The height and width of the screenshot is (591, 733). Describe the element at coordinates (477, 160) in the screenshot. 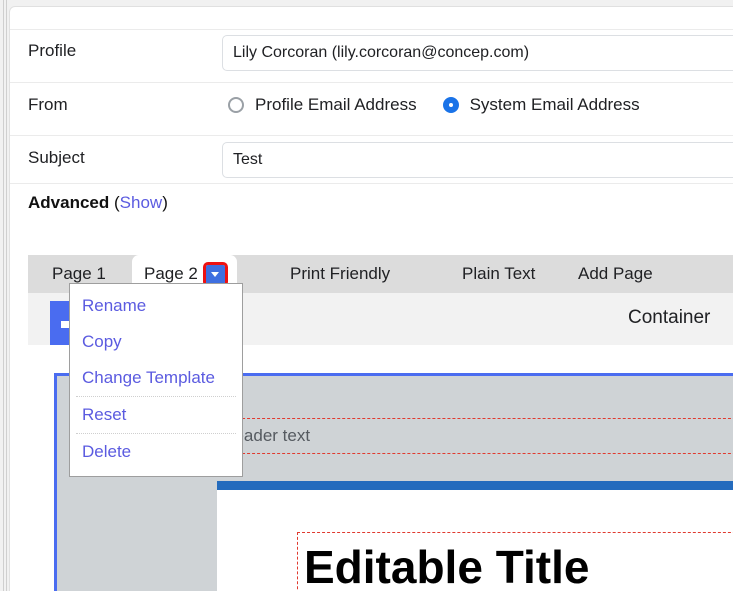

I see `subject-input: Test` at that location.